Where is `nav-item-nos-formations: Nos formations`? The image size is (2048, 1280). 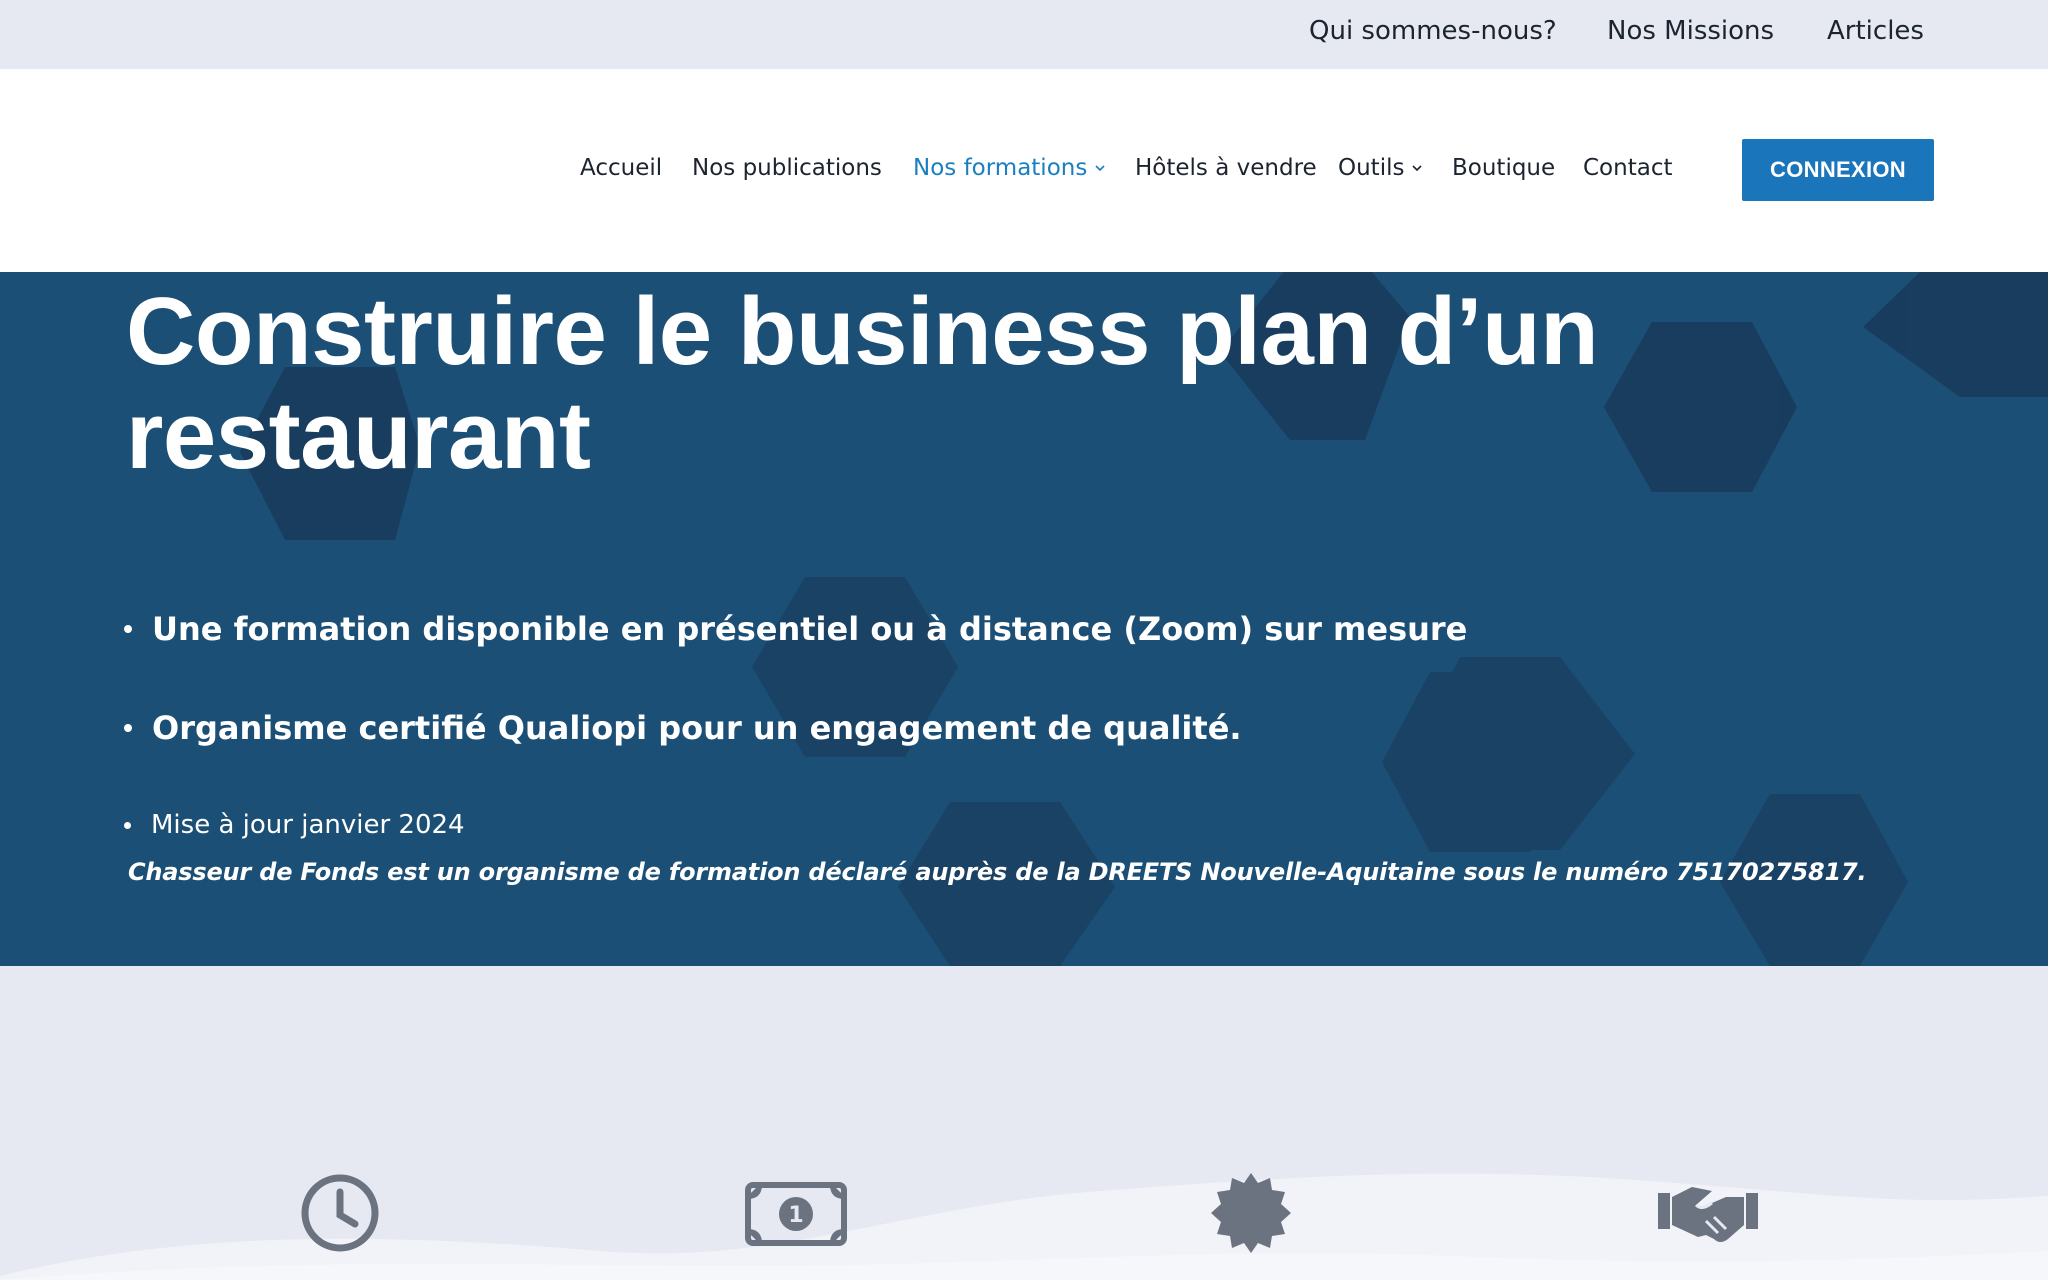
nav-item-nos-formations: Nos formations is located at coordinates (1009, 168).